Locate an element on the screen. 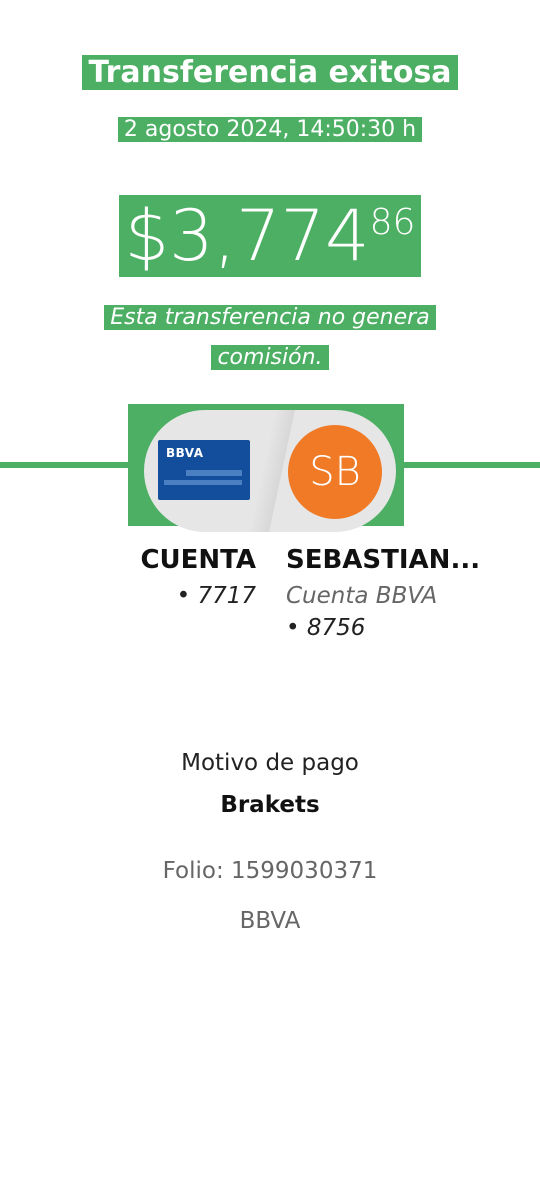 The width and height of the screenshot is (540, 1182). origin-account-number: • 7717 is located at coordinates (216, 596).